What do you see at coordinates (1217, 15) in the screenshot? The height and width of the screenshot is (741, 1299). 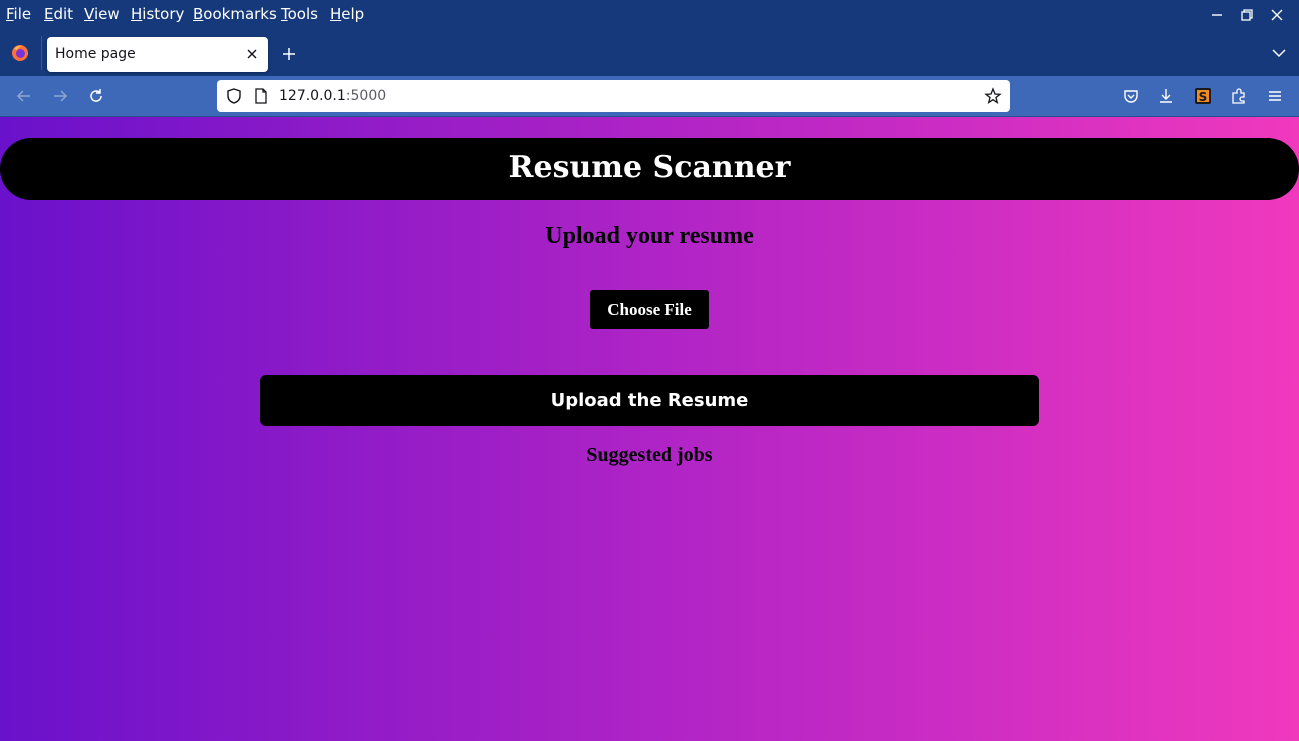 I see `minimize-icon` at bounding box center [1217, 15].